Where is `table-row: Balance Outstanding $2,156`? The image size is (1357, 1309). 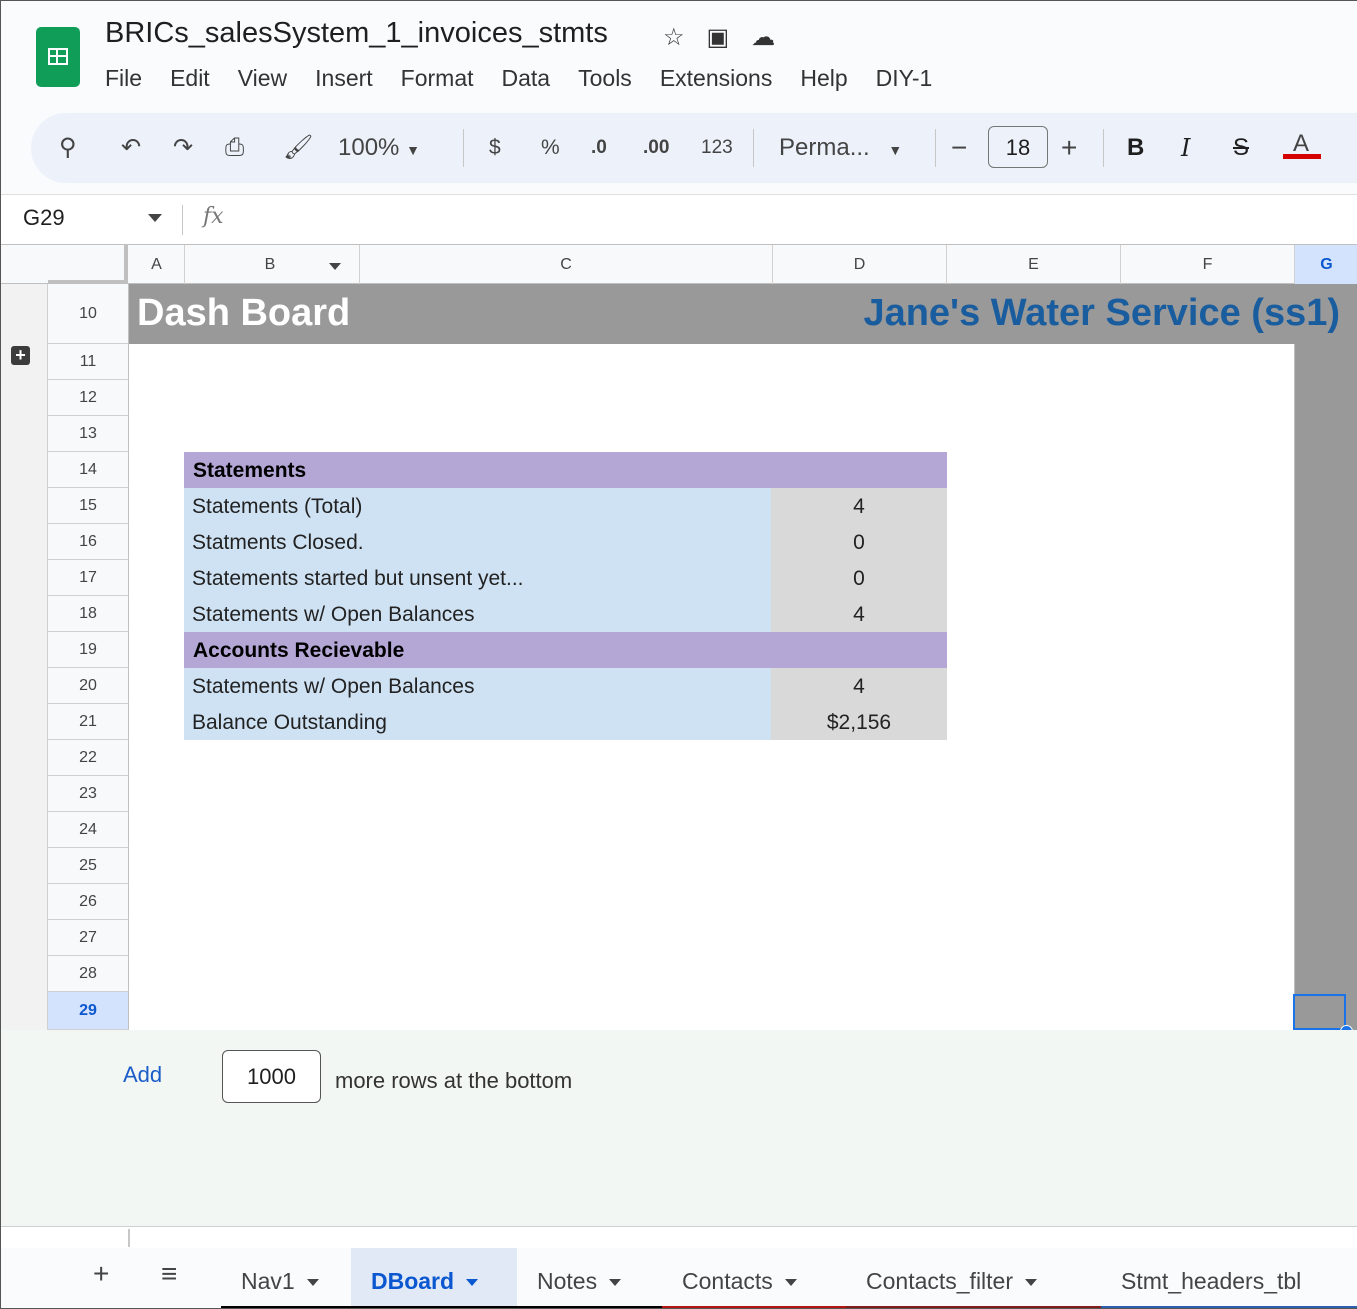
table-row: Balance Outstanding $2,156 is located at coordinates (565, 722).